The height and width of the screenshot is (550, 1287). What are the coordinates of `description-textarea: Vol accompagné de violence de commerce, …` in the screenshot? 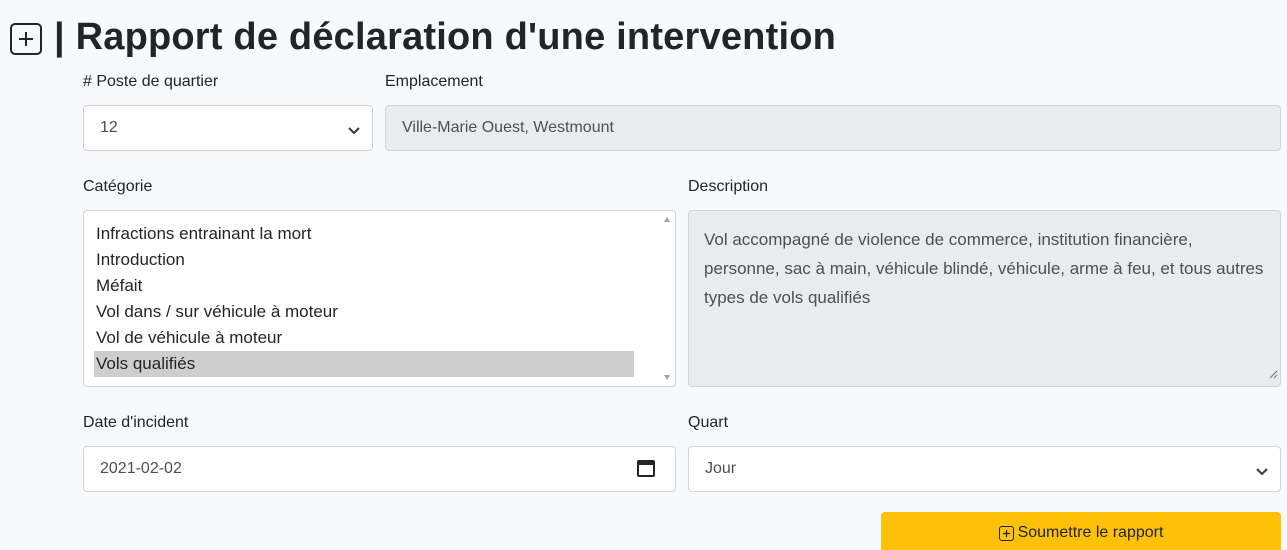 It's located at (984, 298).